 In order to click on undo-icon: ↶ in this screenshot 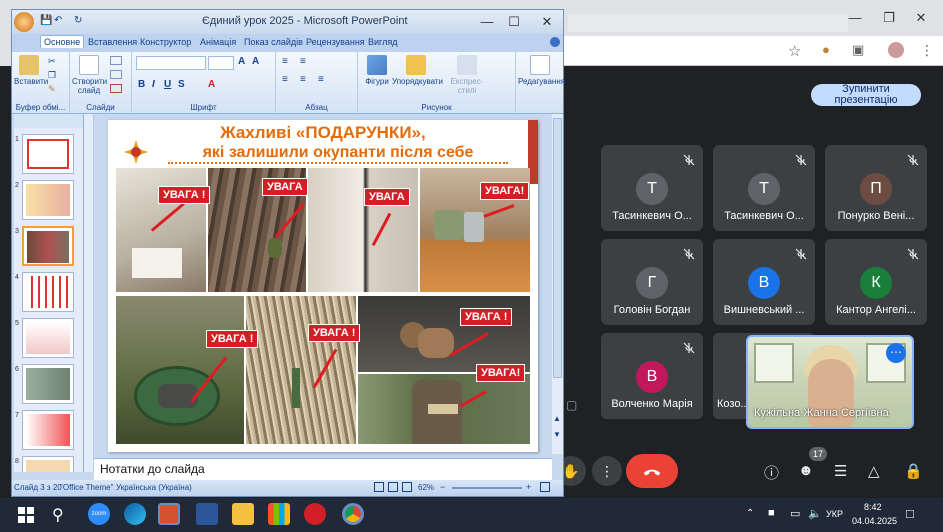, I will do `click(58, 20)`.